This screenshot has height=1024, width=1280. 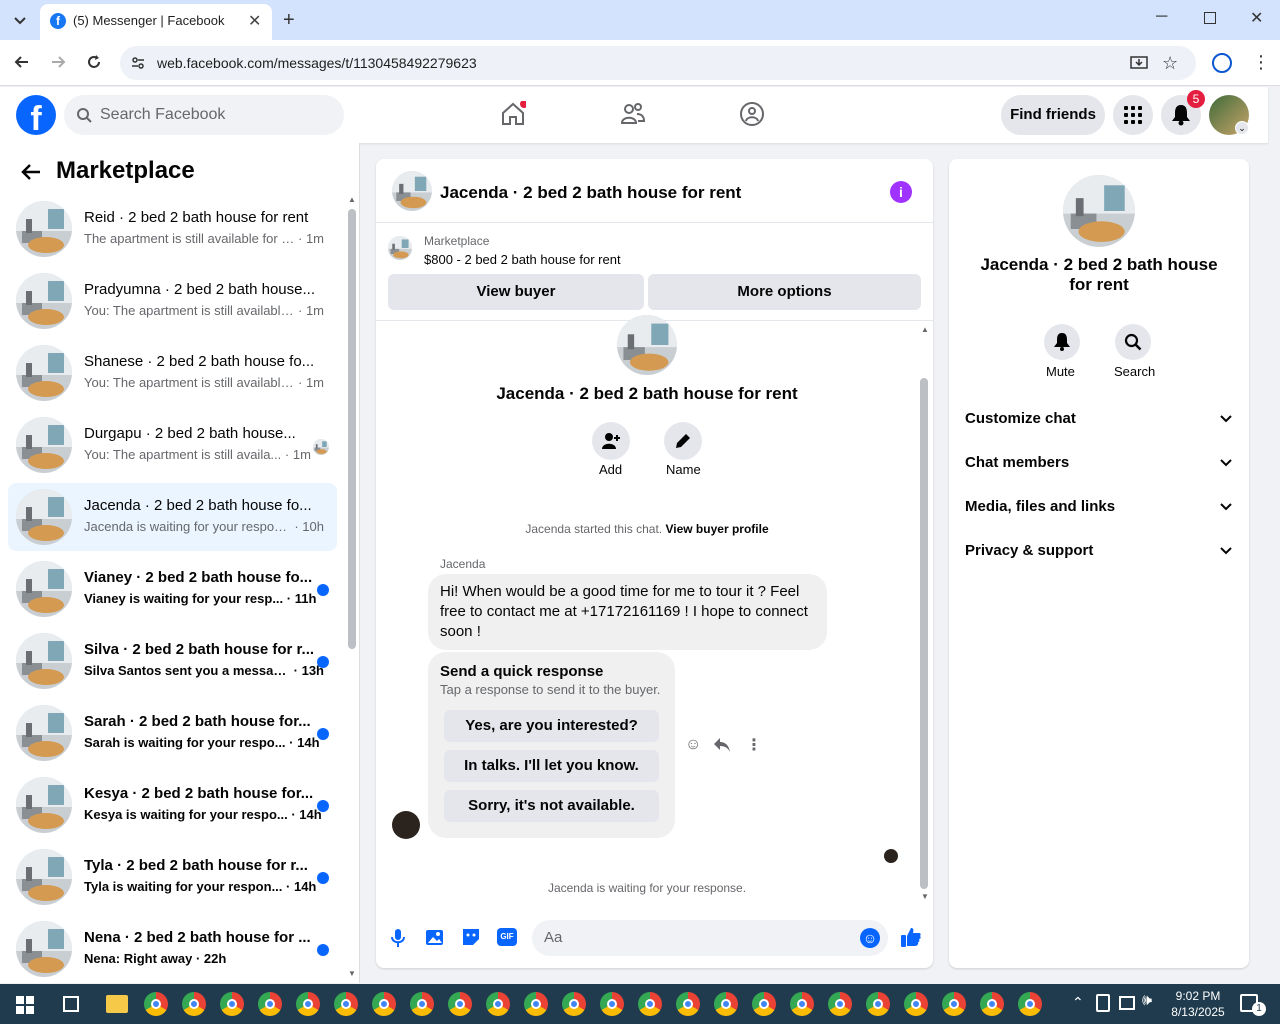 I want to click on photo-icon, so click(x=435, y=937).